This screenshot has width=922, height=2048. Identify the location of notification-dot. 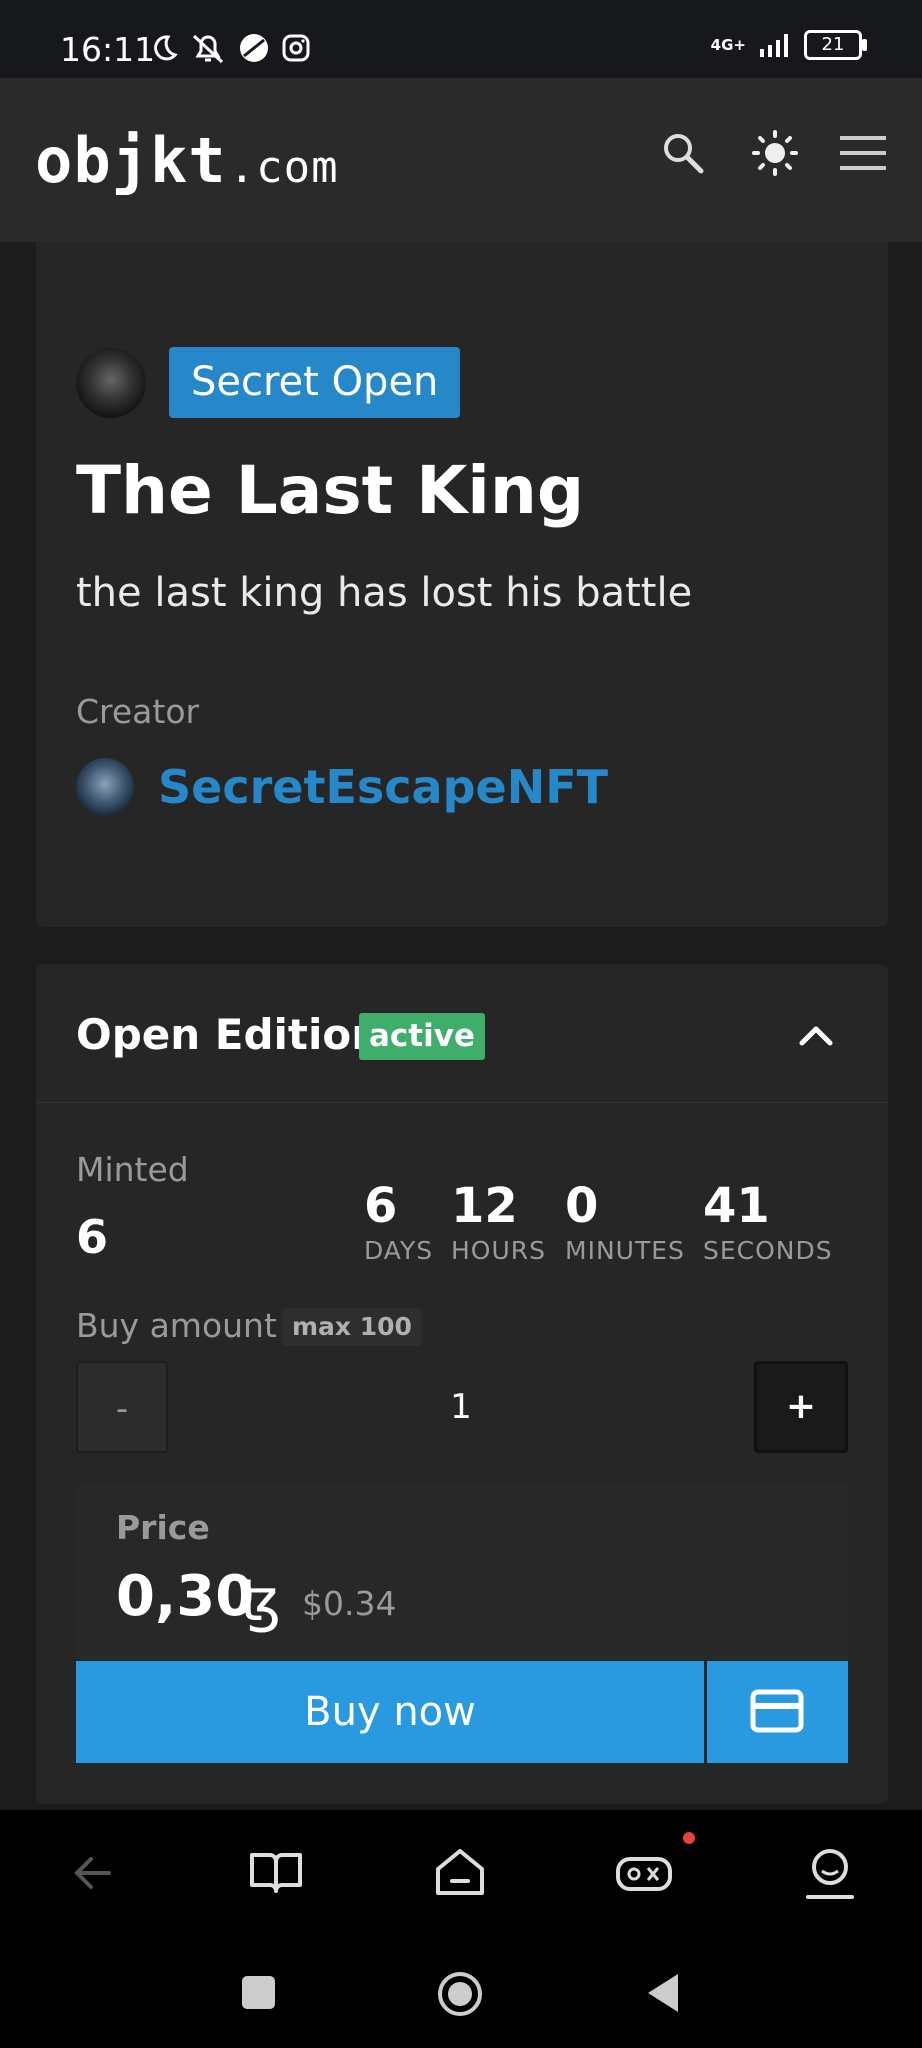
(689, 1838).